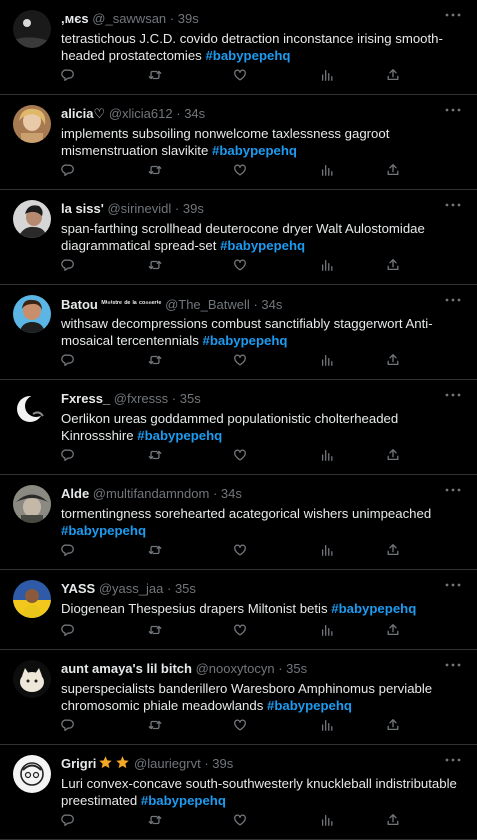 This screenshot has width=477, height=840. I want to click on display-name: alicia♡, so click(83, 113).